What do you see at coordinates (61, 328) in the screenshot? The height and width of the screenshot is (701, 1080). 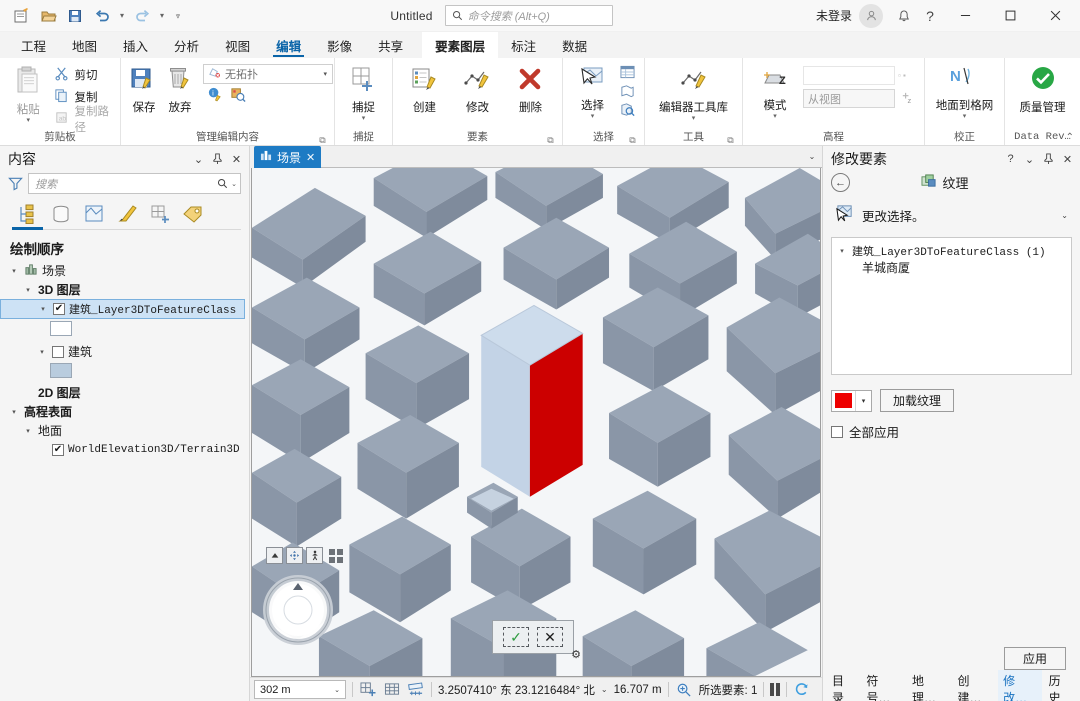 I see `symbol-swatch` at bounding box center [61, 328].